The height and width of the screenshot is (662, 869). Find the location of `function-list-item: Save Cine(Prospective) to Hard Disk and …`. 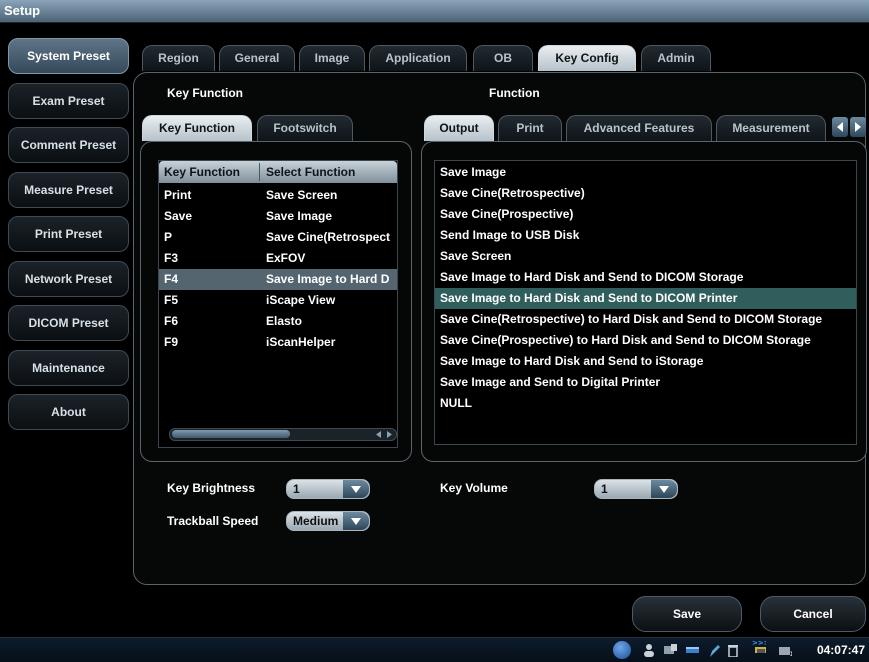

function-list-item: Save Cine(Prospective) to Hard Disk and … is located at coordinates (645, 340).